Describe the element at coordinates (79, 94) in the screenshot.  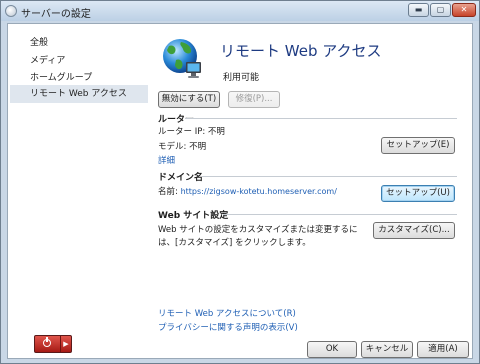
I see `sidebar-item-remote-web-access: リモート Web アクセス` at that location.